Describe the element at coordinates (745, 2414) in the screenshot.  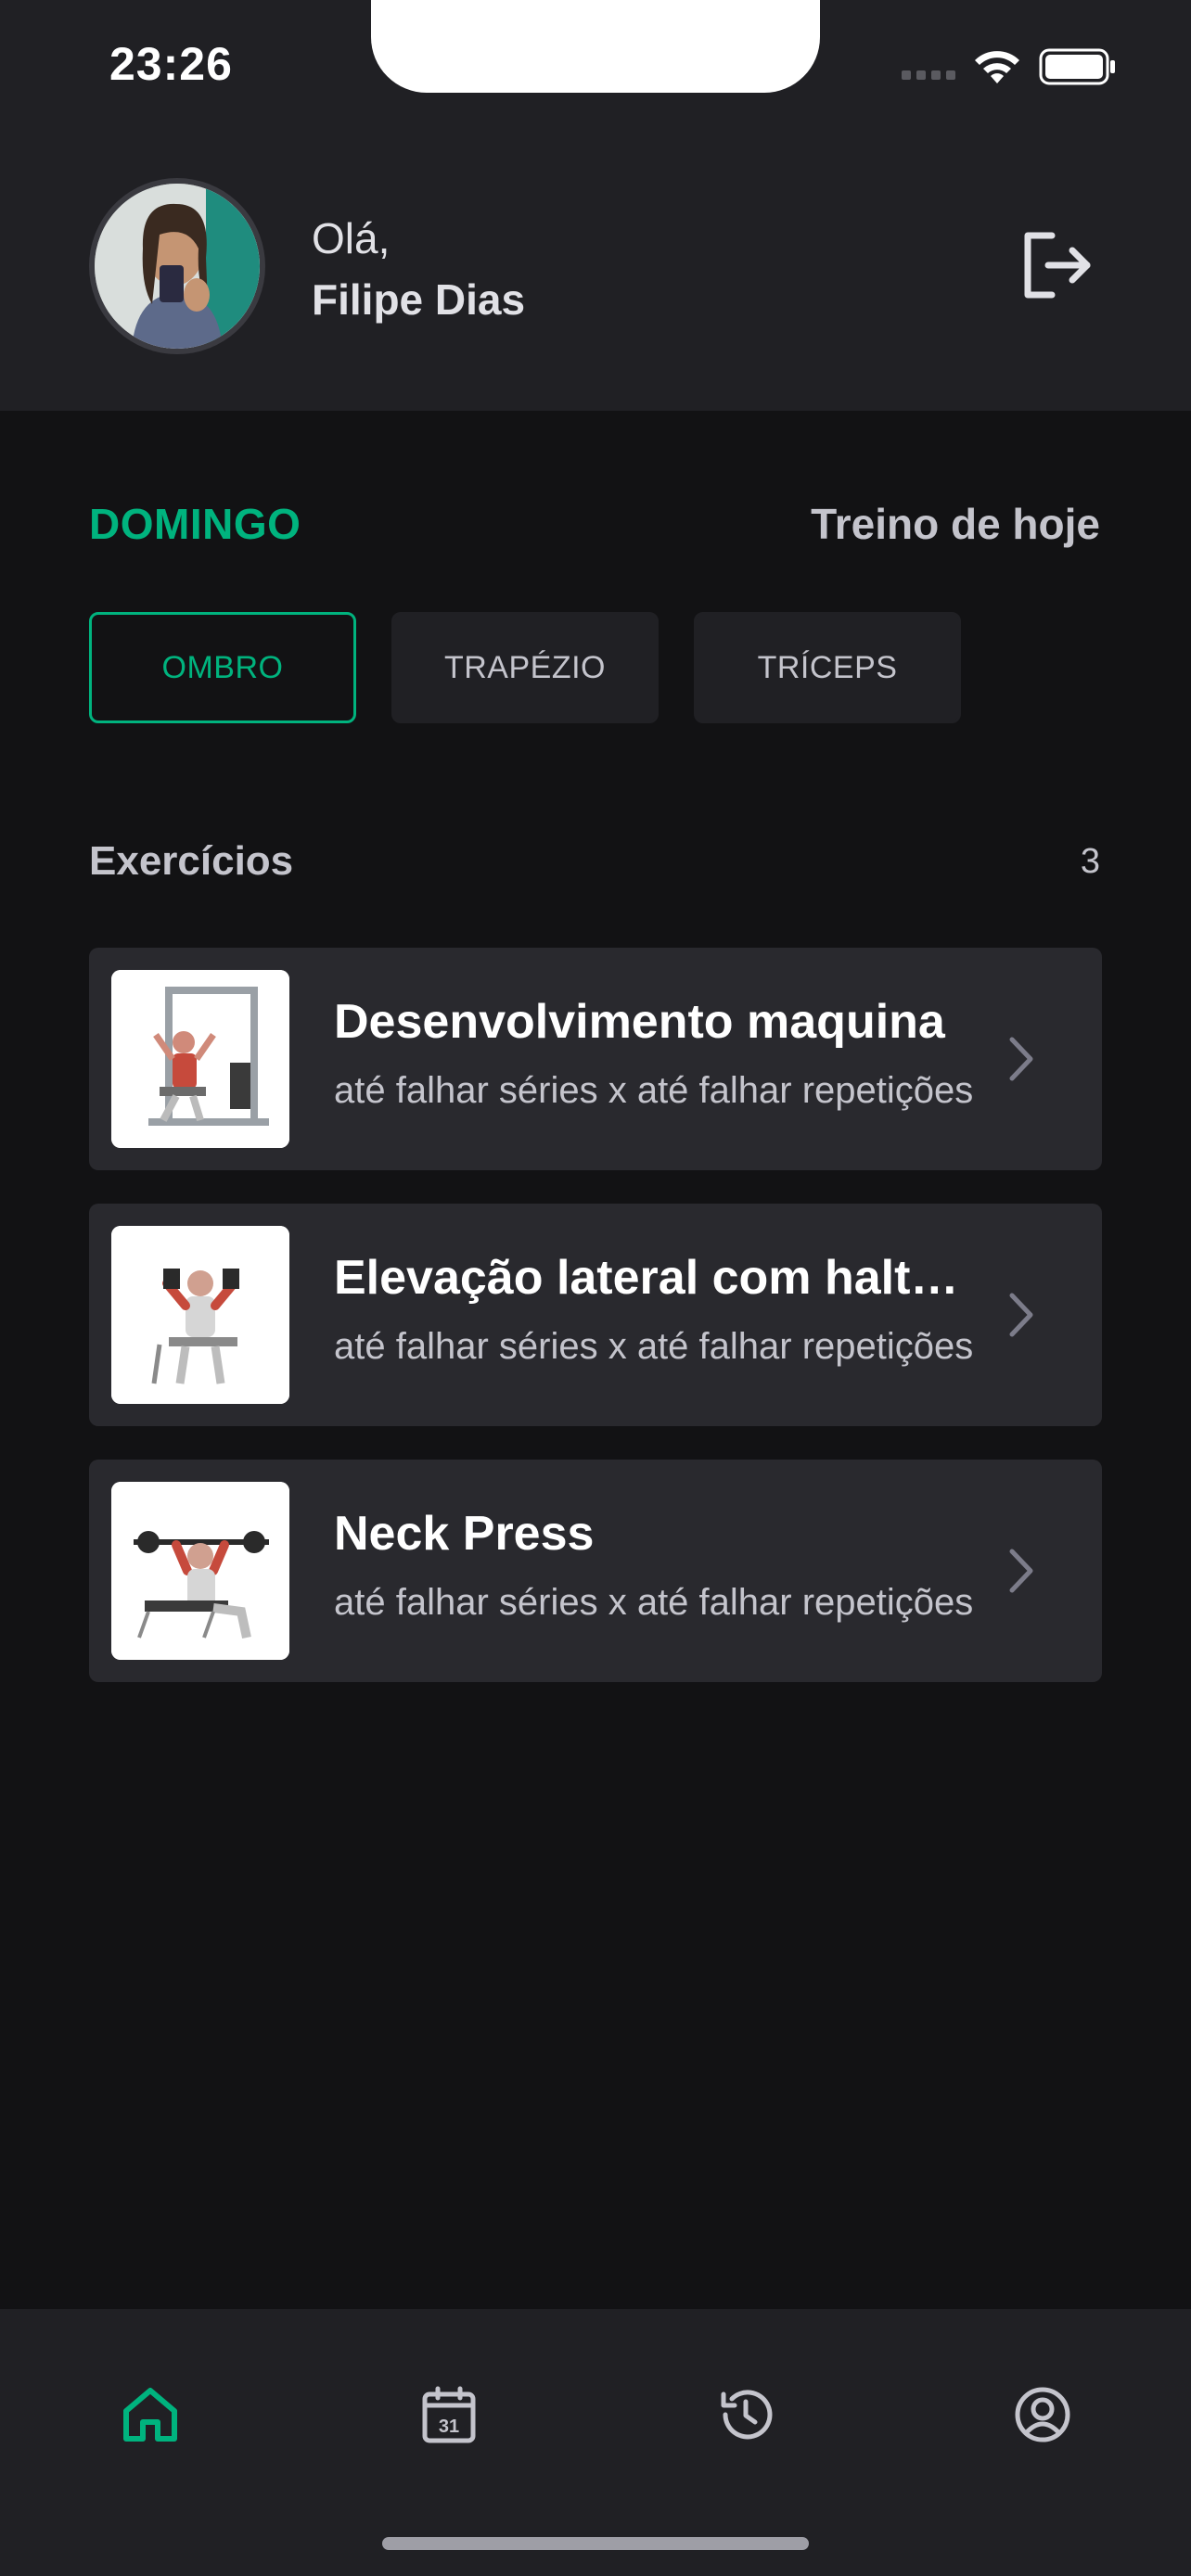
I see `history-icon` at that location.